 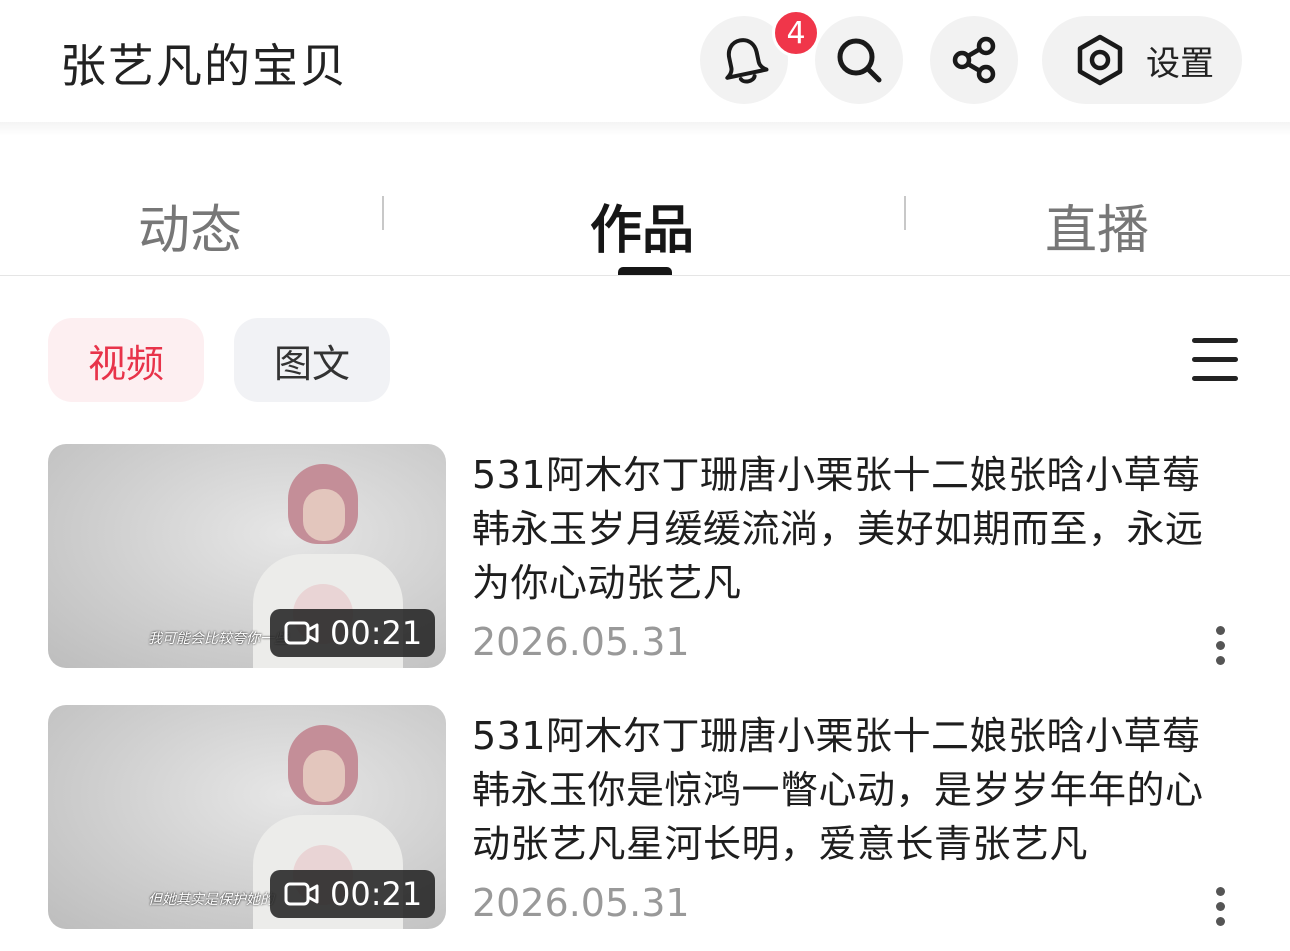 I want to click on share-button, so click(x=974, y=60).